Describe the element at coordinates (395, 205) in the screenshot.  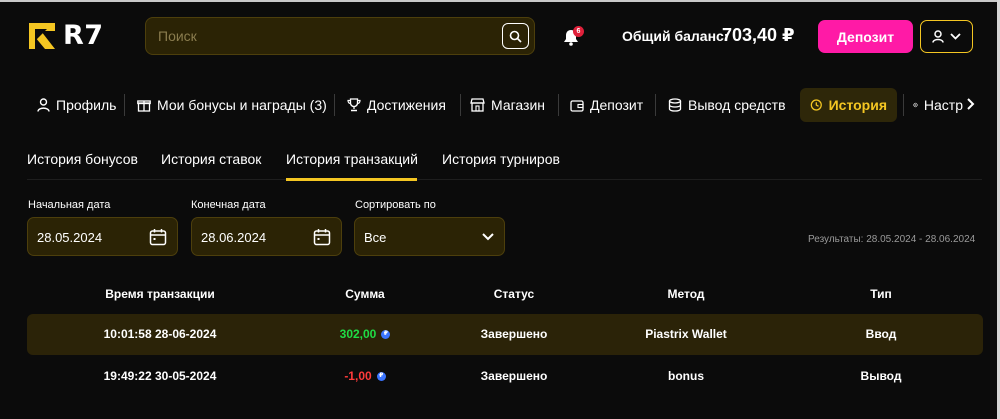
I see `sort-label: Сортировать по` at that location.